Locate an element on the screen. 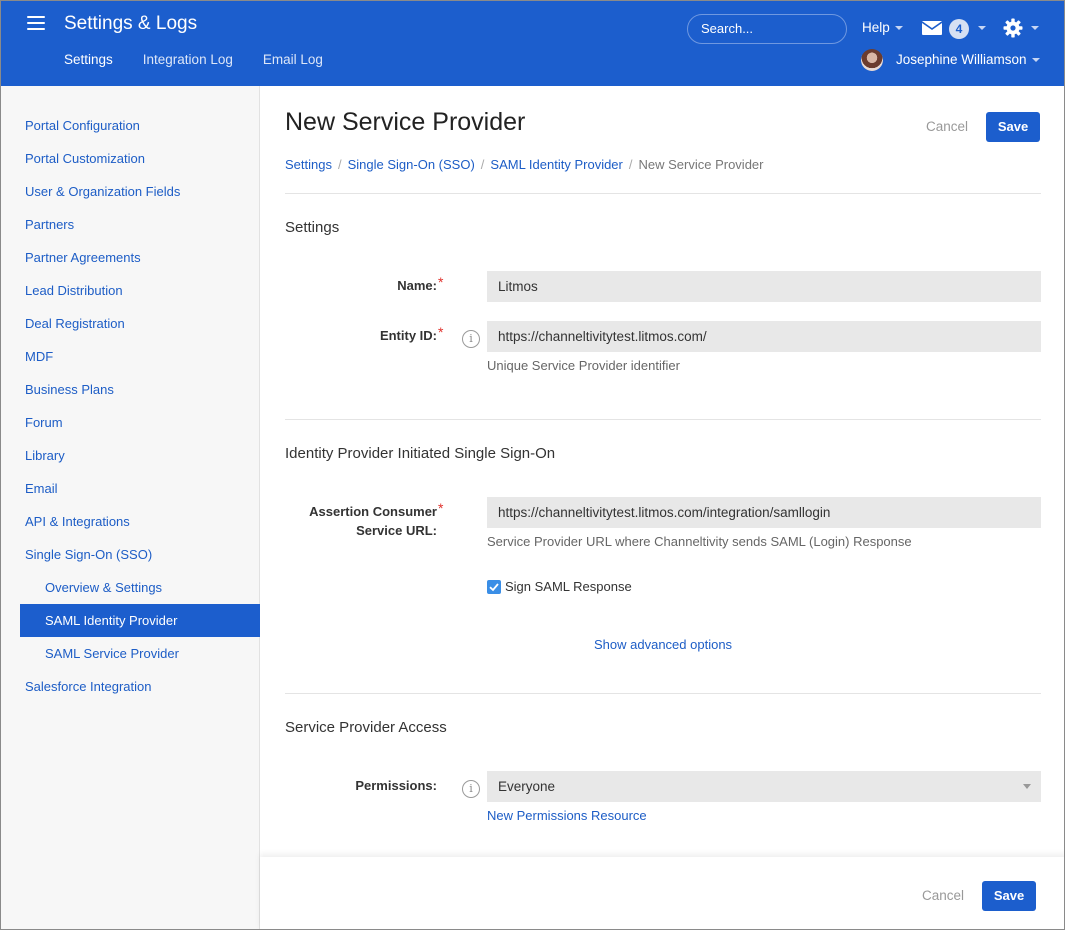 This screenshot has height=930, width=1065. sidebar-item-user-organization-fields: User & Organization Fields is located at coordinates (130, 191).